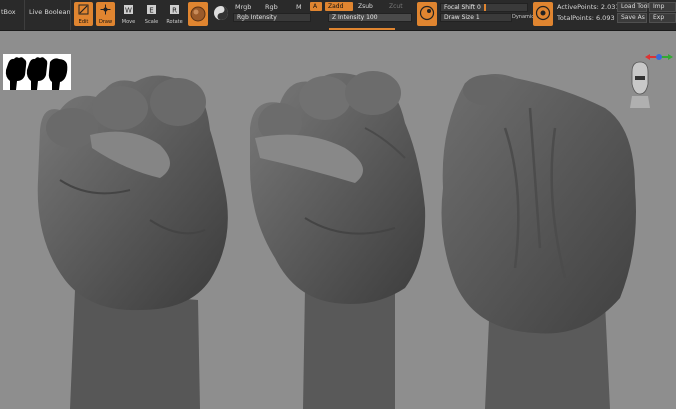 The image size is (676, 409). Describe the element at coordinates (257, 17) in the screenshot. I see `rgb-intensity-label: Rgb Intensity` at that location.